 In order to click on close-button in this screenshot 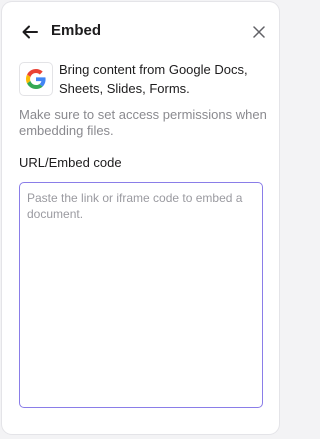, I will do `click(259, 32)`.